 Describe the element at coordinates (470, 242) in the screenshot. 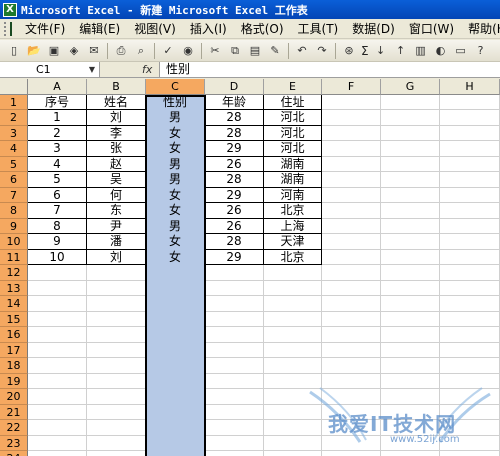

I see `cell-h10` at that location.